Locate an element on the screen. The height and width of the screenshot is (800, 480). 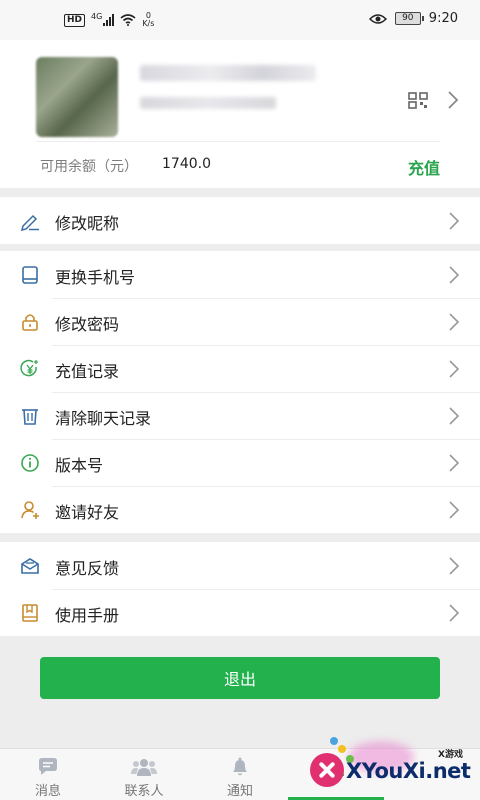
chat-bubble-icon is located at coordinates (48, 766).